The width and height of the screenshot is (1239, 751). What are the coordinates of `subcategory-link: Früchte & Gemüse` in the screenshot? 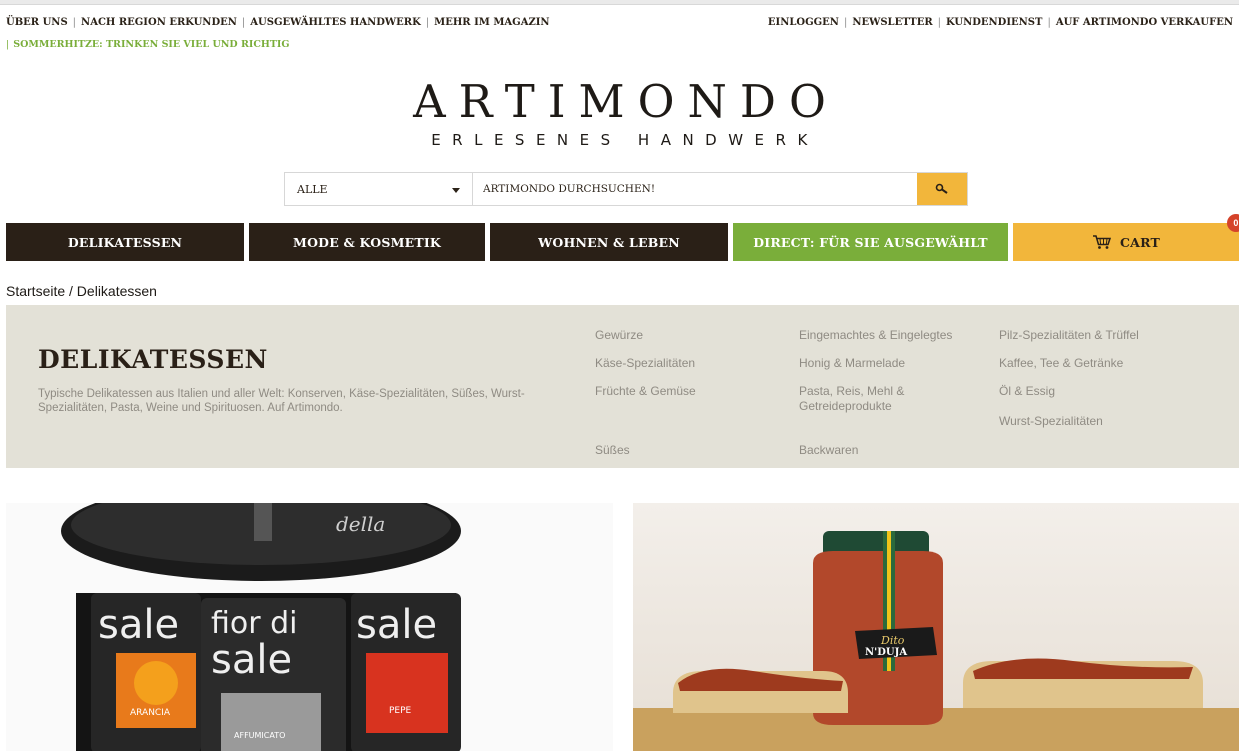 It's located at (645, 391).